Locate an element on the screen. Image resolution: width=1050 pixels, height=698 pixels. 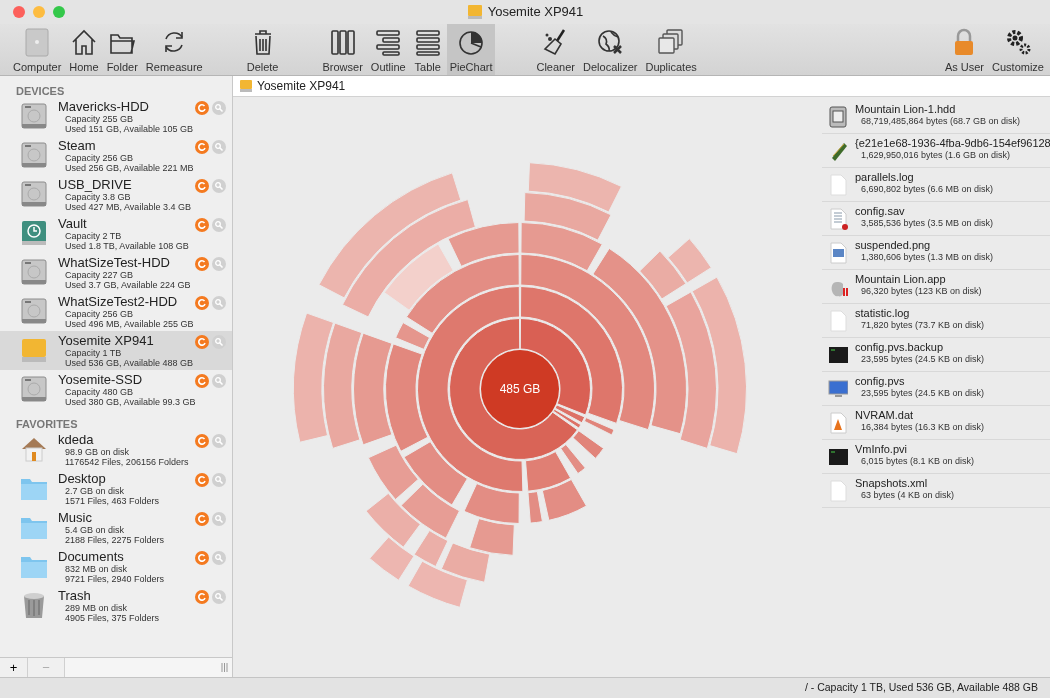
toolbar-button: Delocalizer is located at coordinates (610, 49).